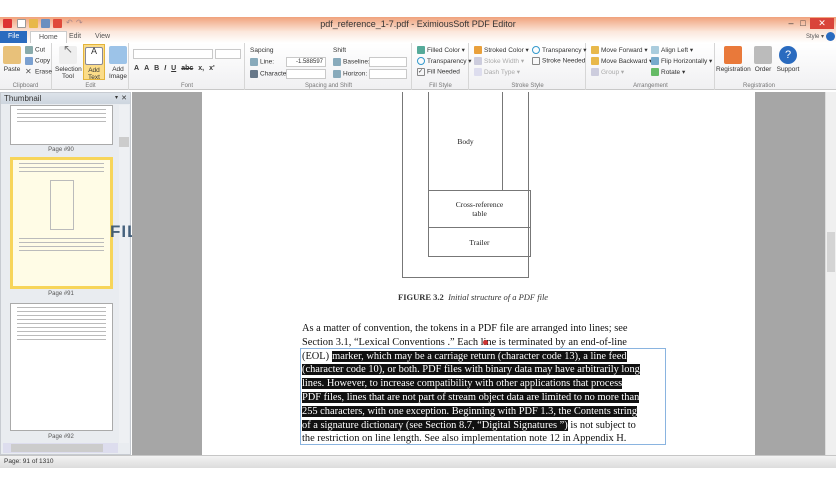 This screenshot has width=836, height=484. What do you see at coordinates (478, 72) in the screenshot?
I see `dash-type-icon` at bounding box center [478, 72].